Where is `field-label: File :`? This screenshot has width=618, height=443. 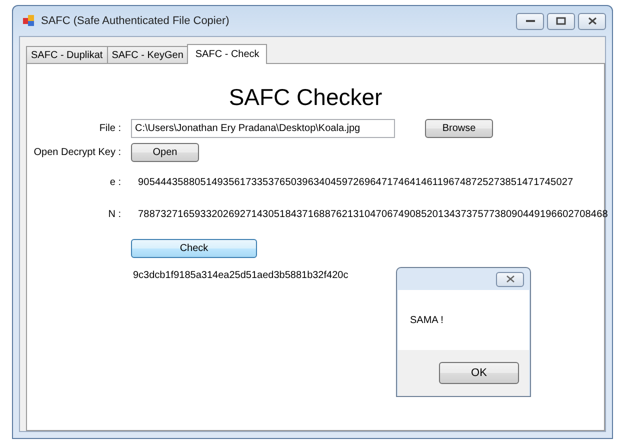
field-label: File : is located at coordinates (109, 128).